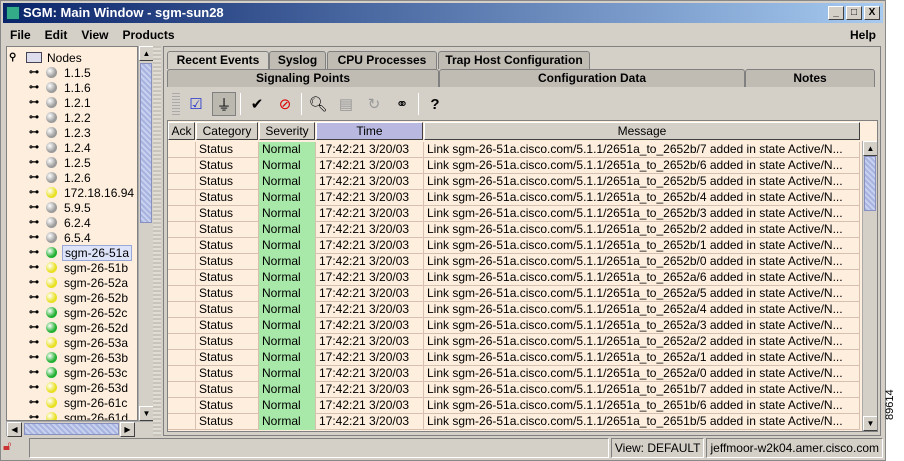 The width and height of the screenshot is (904, 461). Describe the element at coordinates (79, 387) in the screenshot. I see `tree-node: ⊶ sgm-26-53d` at that location.